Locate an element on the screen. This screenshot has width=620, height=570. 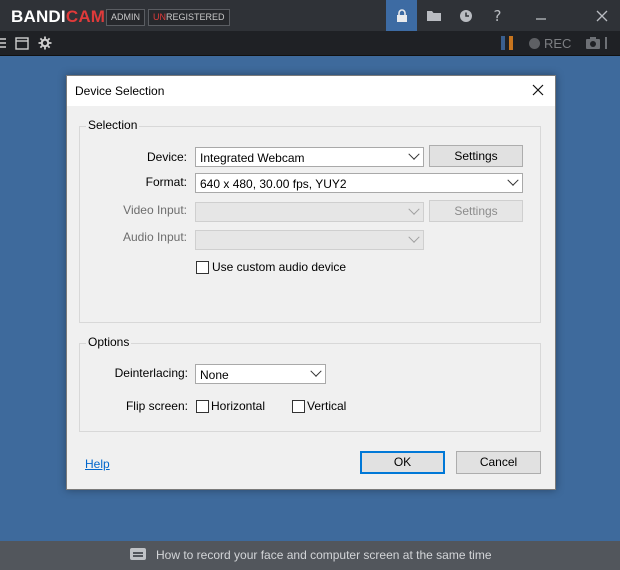
minimize-icon is located at coordinates (540, 15).